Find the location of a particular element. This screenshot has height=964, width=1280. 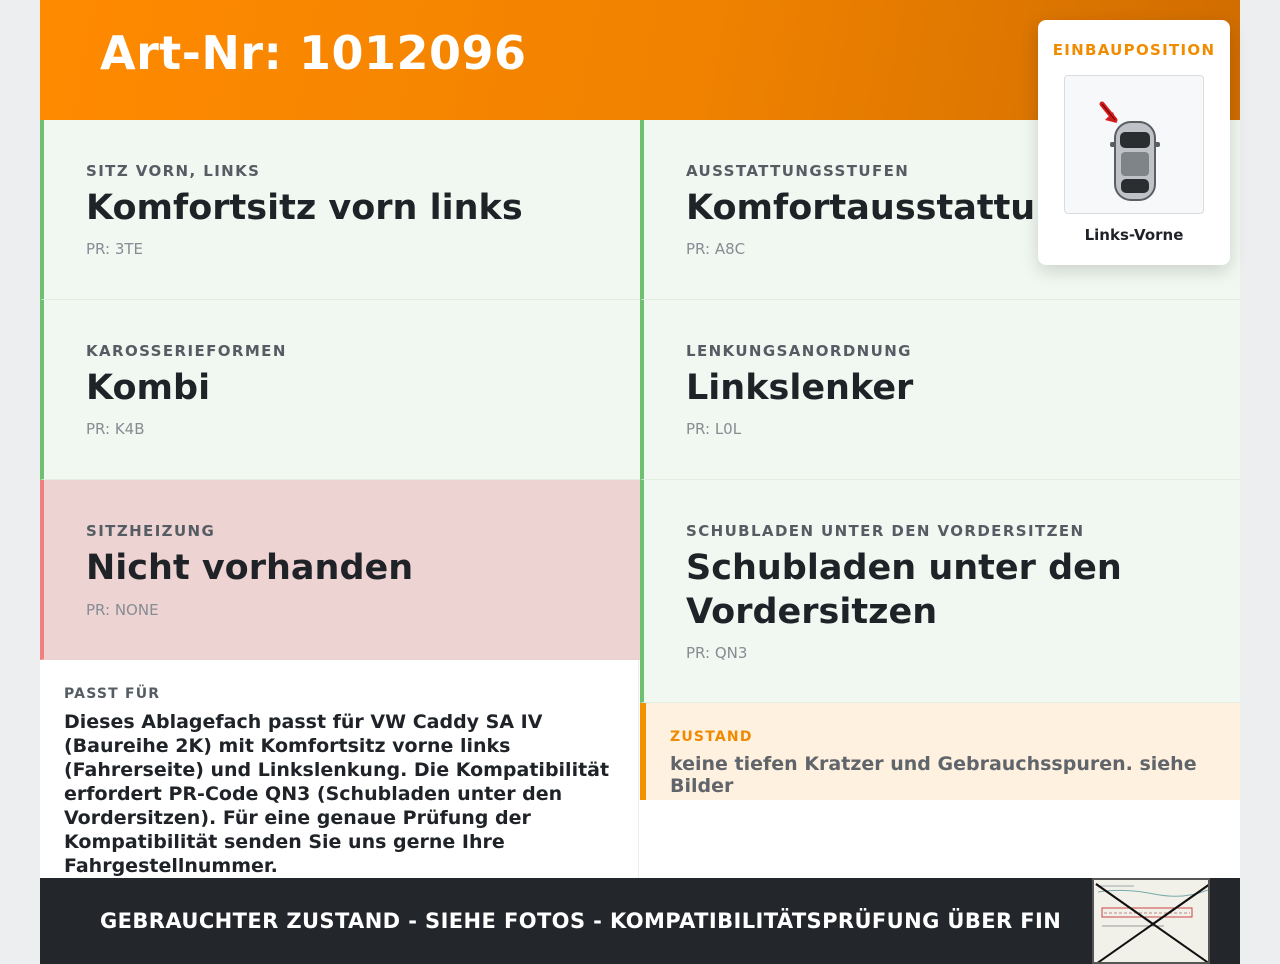

spec-label: AUSSTATTUNGSSTUFEN is located at coordinates (798, 171).